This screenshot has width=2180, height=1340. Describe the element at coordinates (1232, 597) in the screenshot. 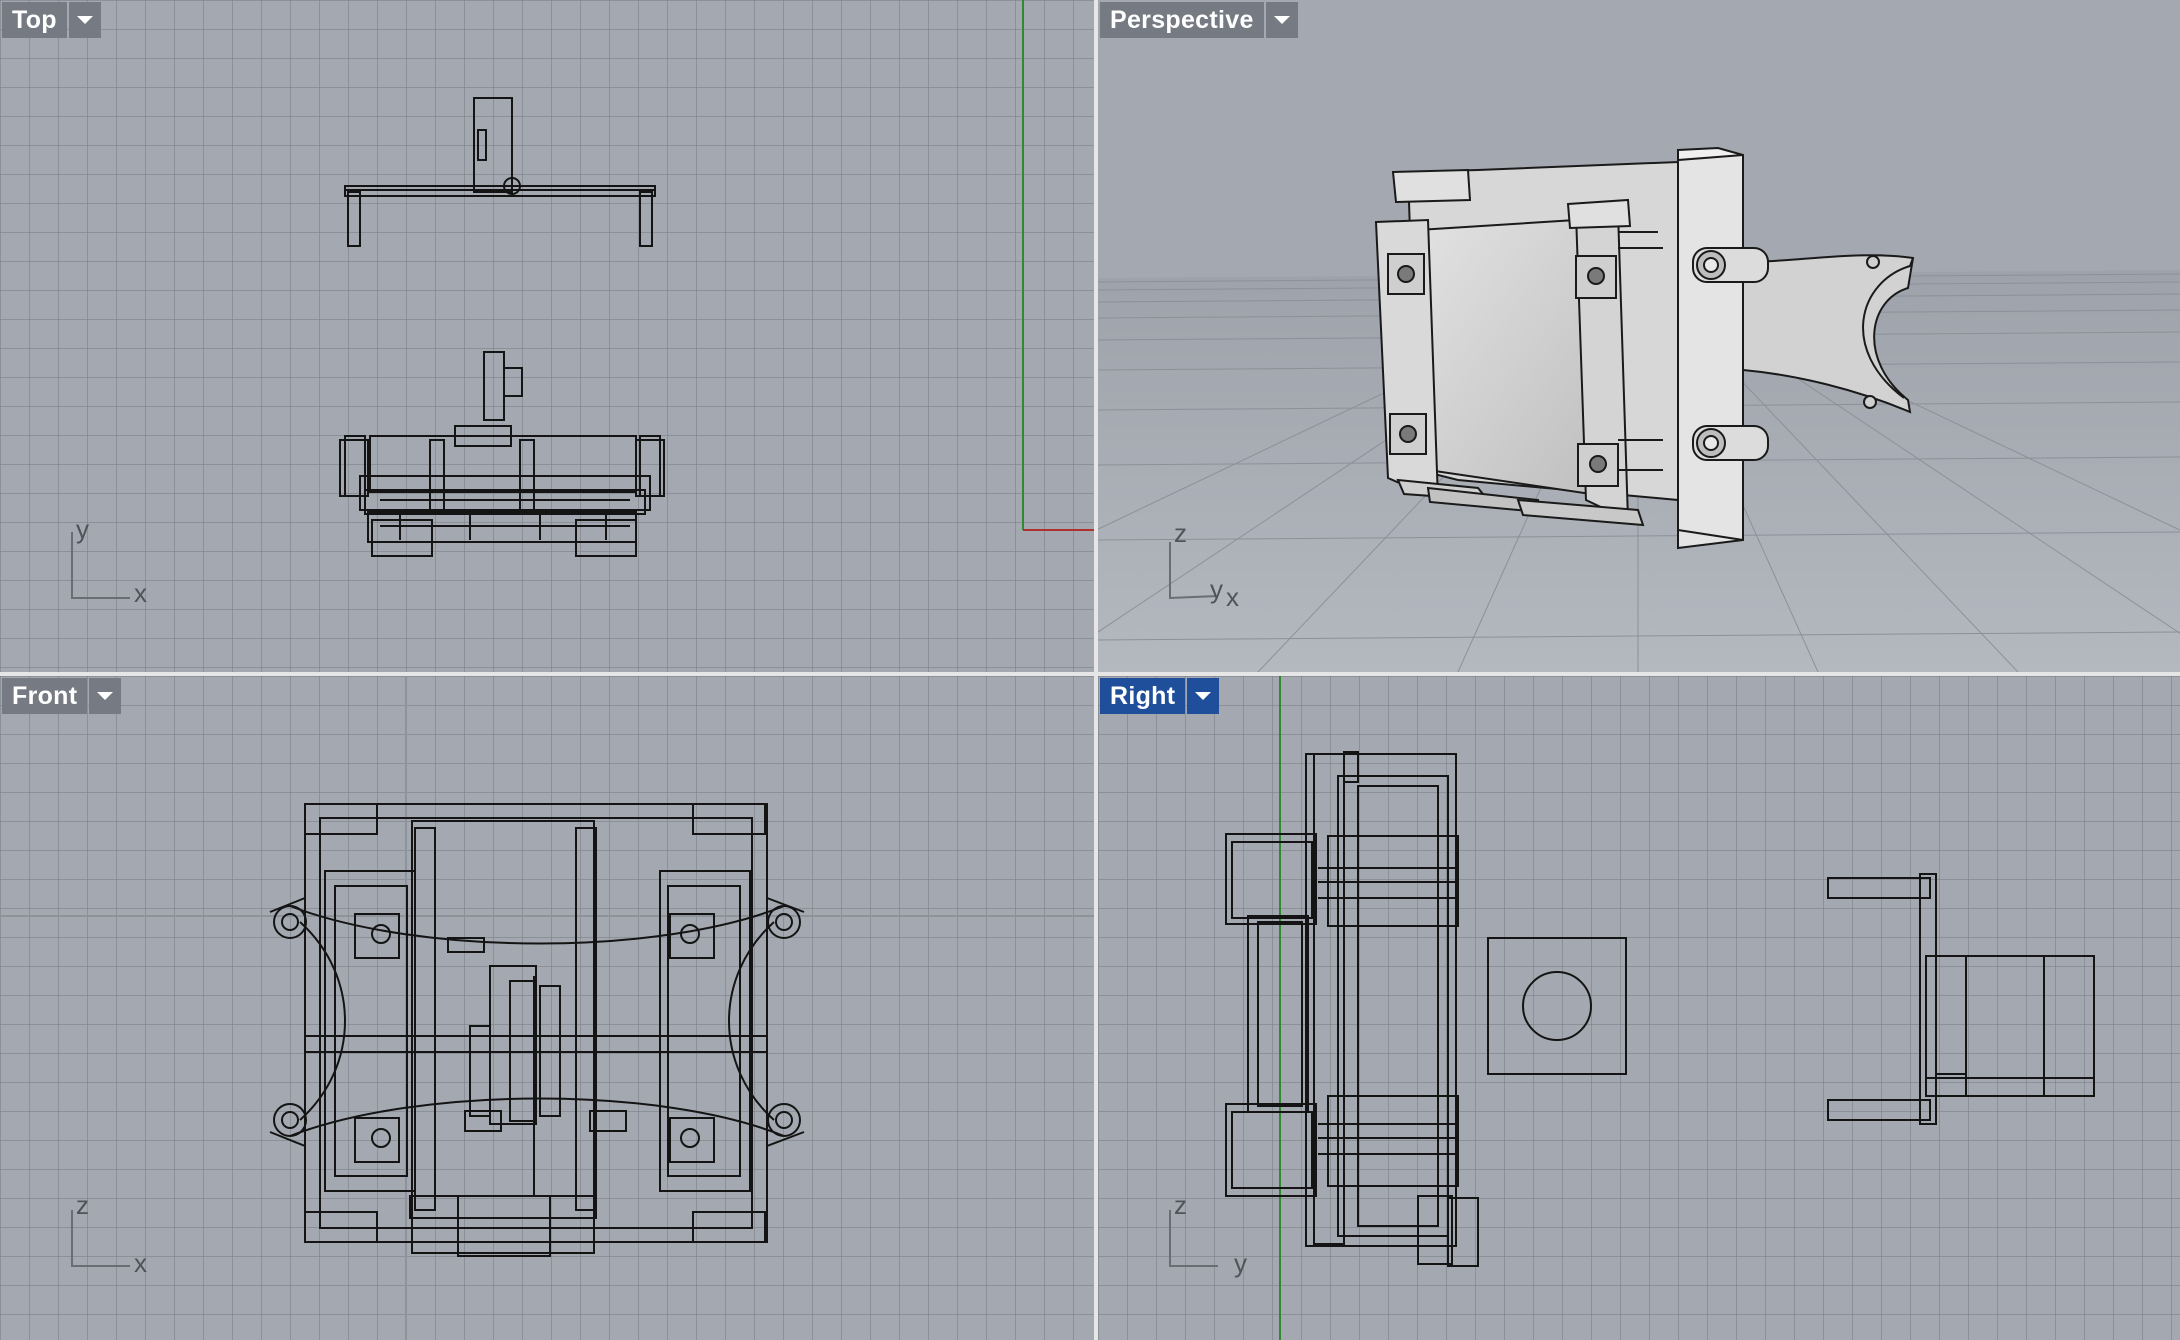

I see `axis-label-horizontal-2: x` at that location.